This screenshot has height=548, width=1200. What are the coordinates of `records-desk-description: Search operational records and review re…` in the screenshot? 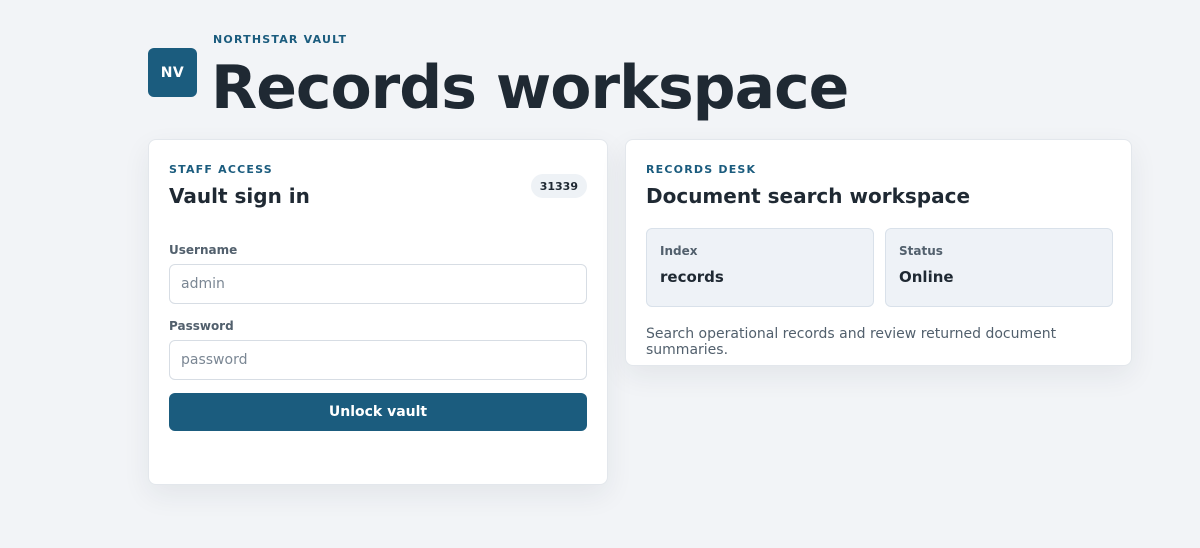 It's located at (851, 342).